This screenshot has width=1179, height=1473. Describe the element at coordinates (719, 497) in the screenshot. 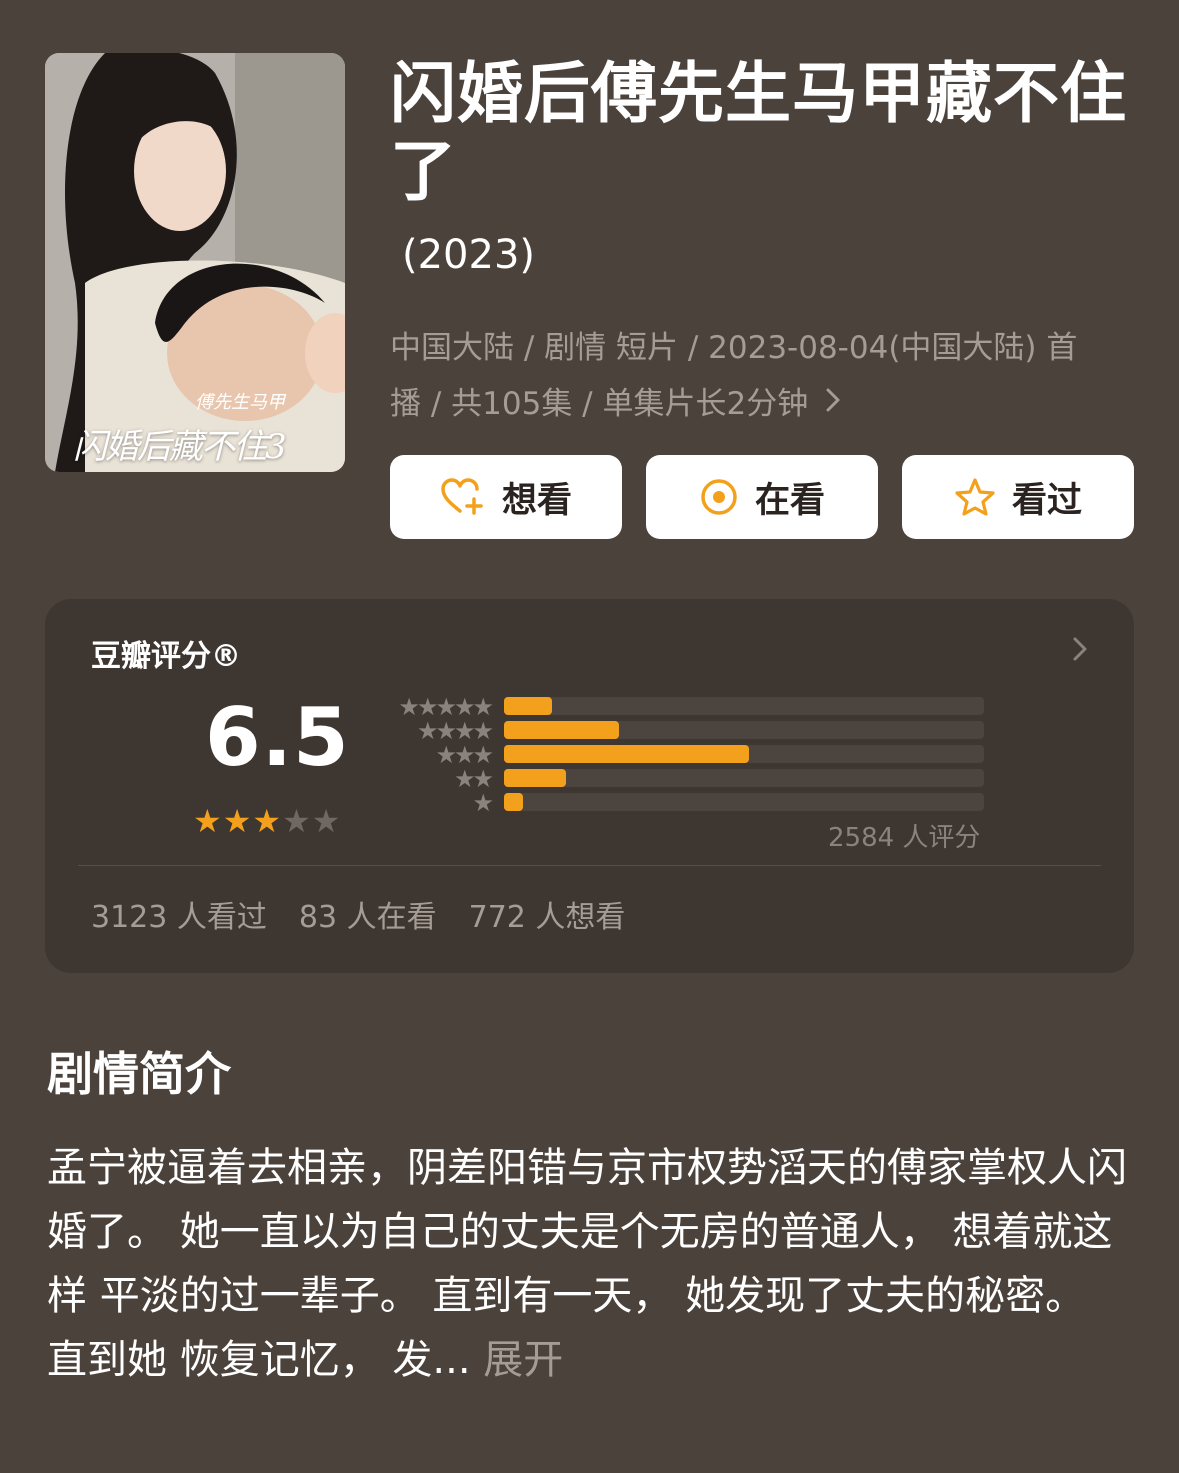

I see `target-icon` at that location.